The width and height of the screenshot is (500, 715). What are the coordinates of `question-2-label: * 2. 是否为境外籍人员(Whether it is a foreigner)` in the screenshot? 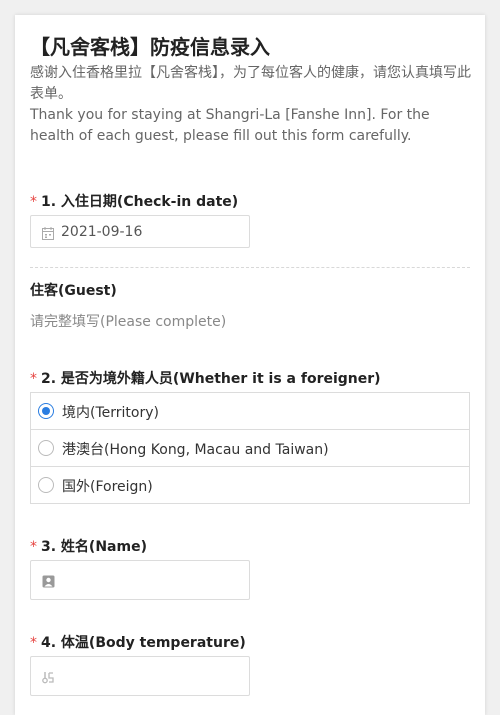 It's located at (205, 378).